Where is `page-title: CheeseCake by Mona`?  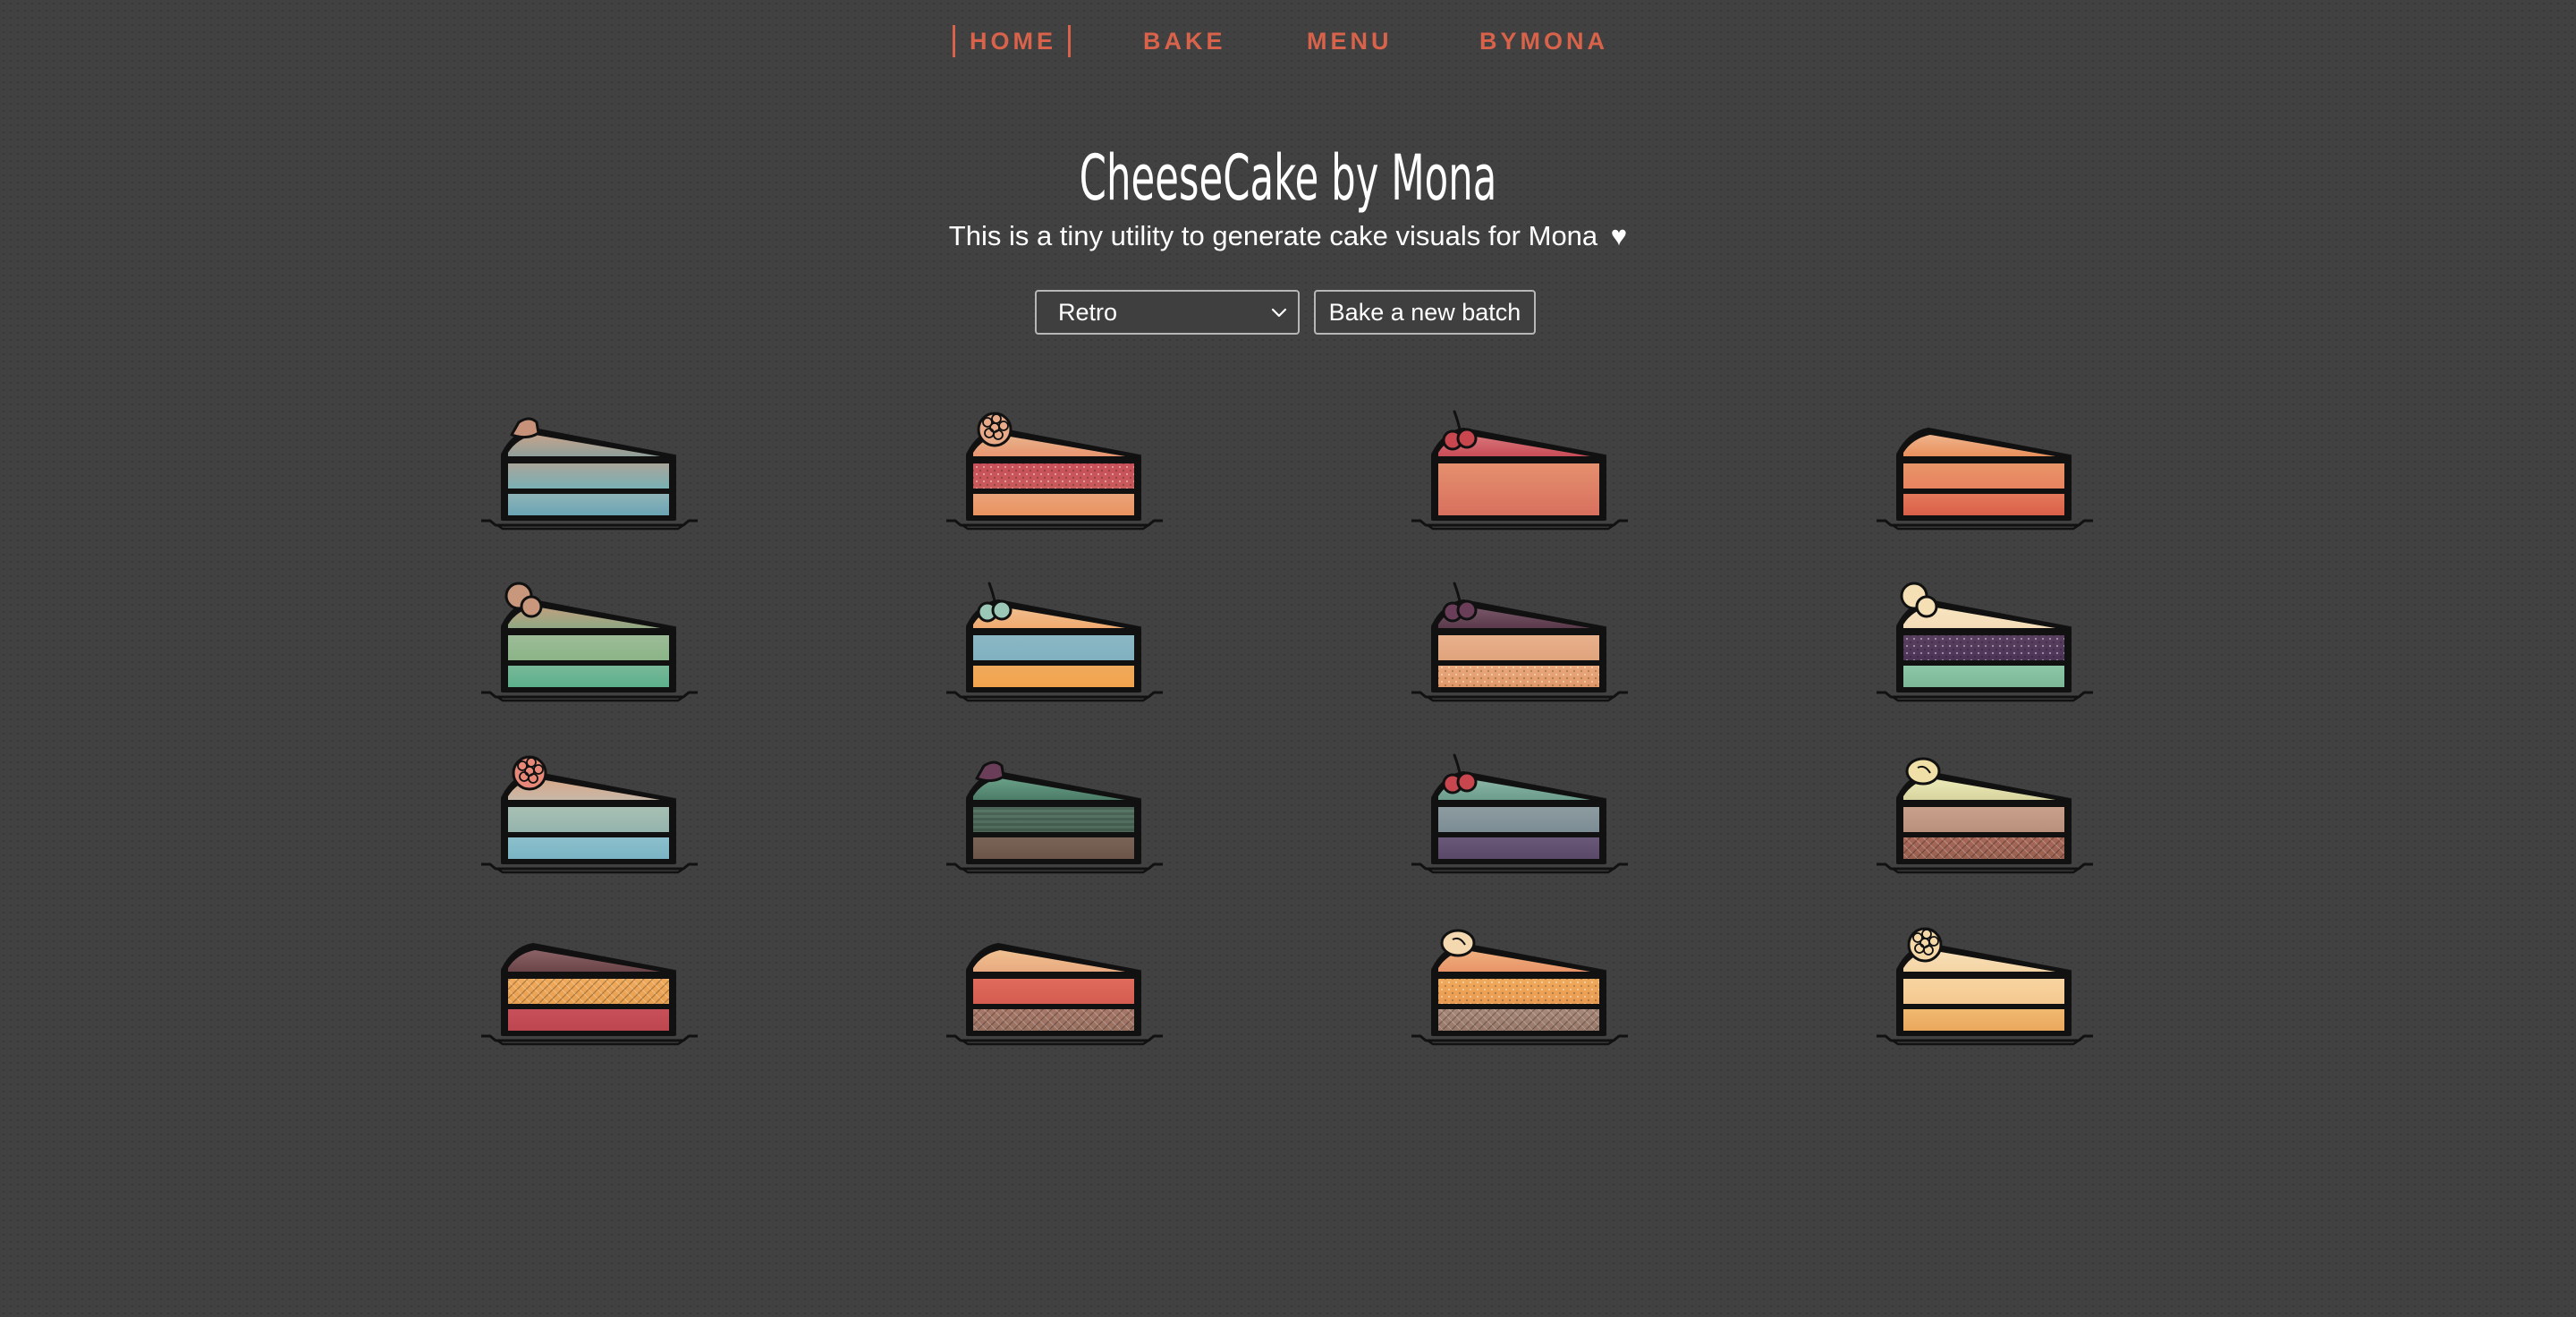 page-title: CheeseCake by Mona is located at coordinates (1288, 177).